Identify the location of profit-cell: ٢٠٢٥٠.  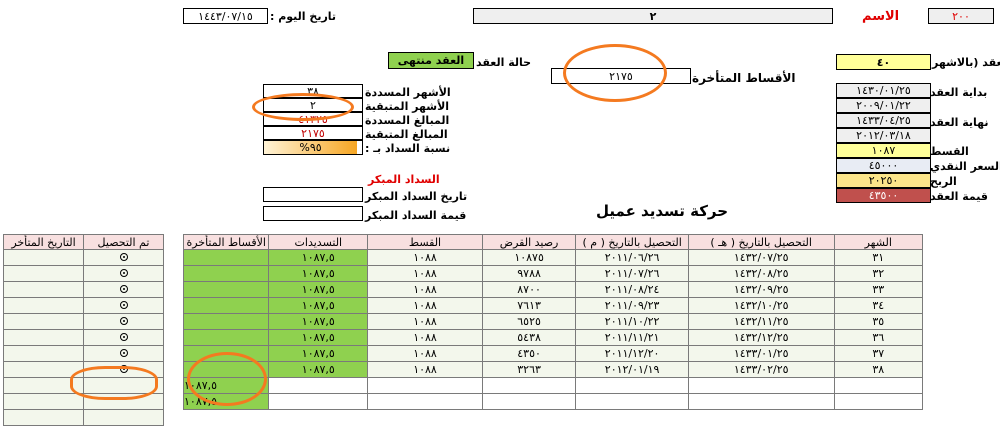
(883, 180).